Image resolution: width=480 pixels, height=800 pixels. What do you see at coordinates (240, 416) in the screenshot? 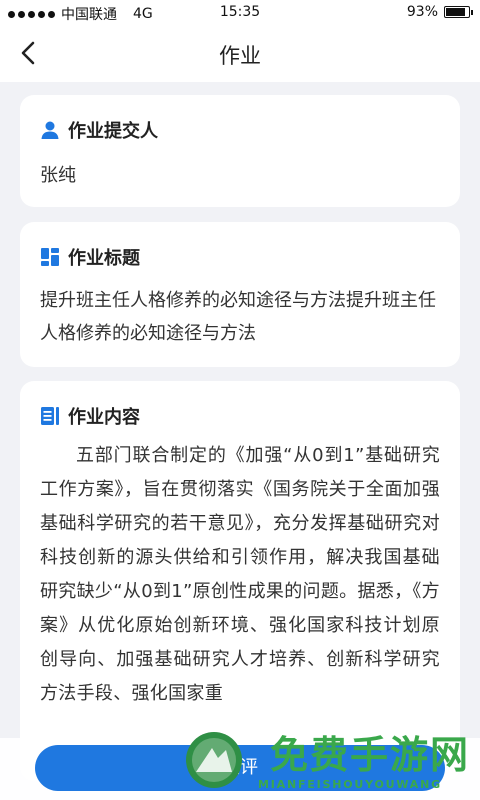
I see `homework-content-header: 作业内容` at bounding box center [240, 416].